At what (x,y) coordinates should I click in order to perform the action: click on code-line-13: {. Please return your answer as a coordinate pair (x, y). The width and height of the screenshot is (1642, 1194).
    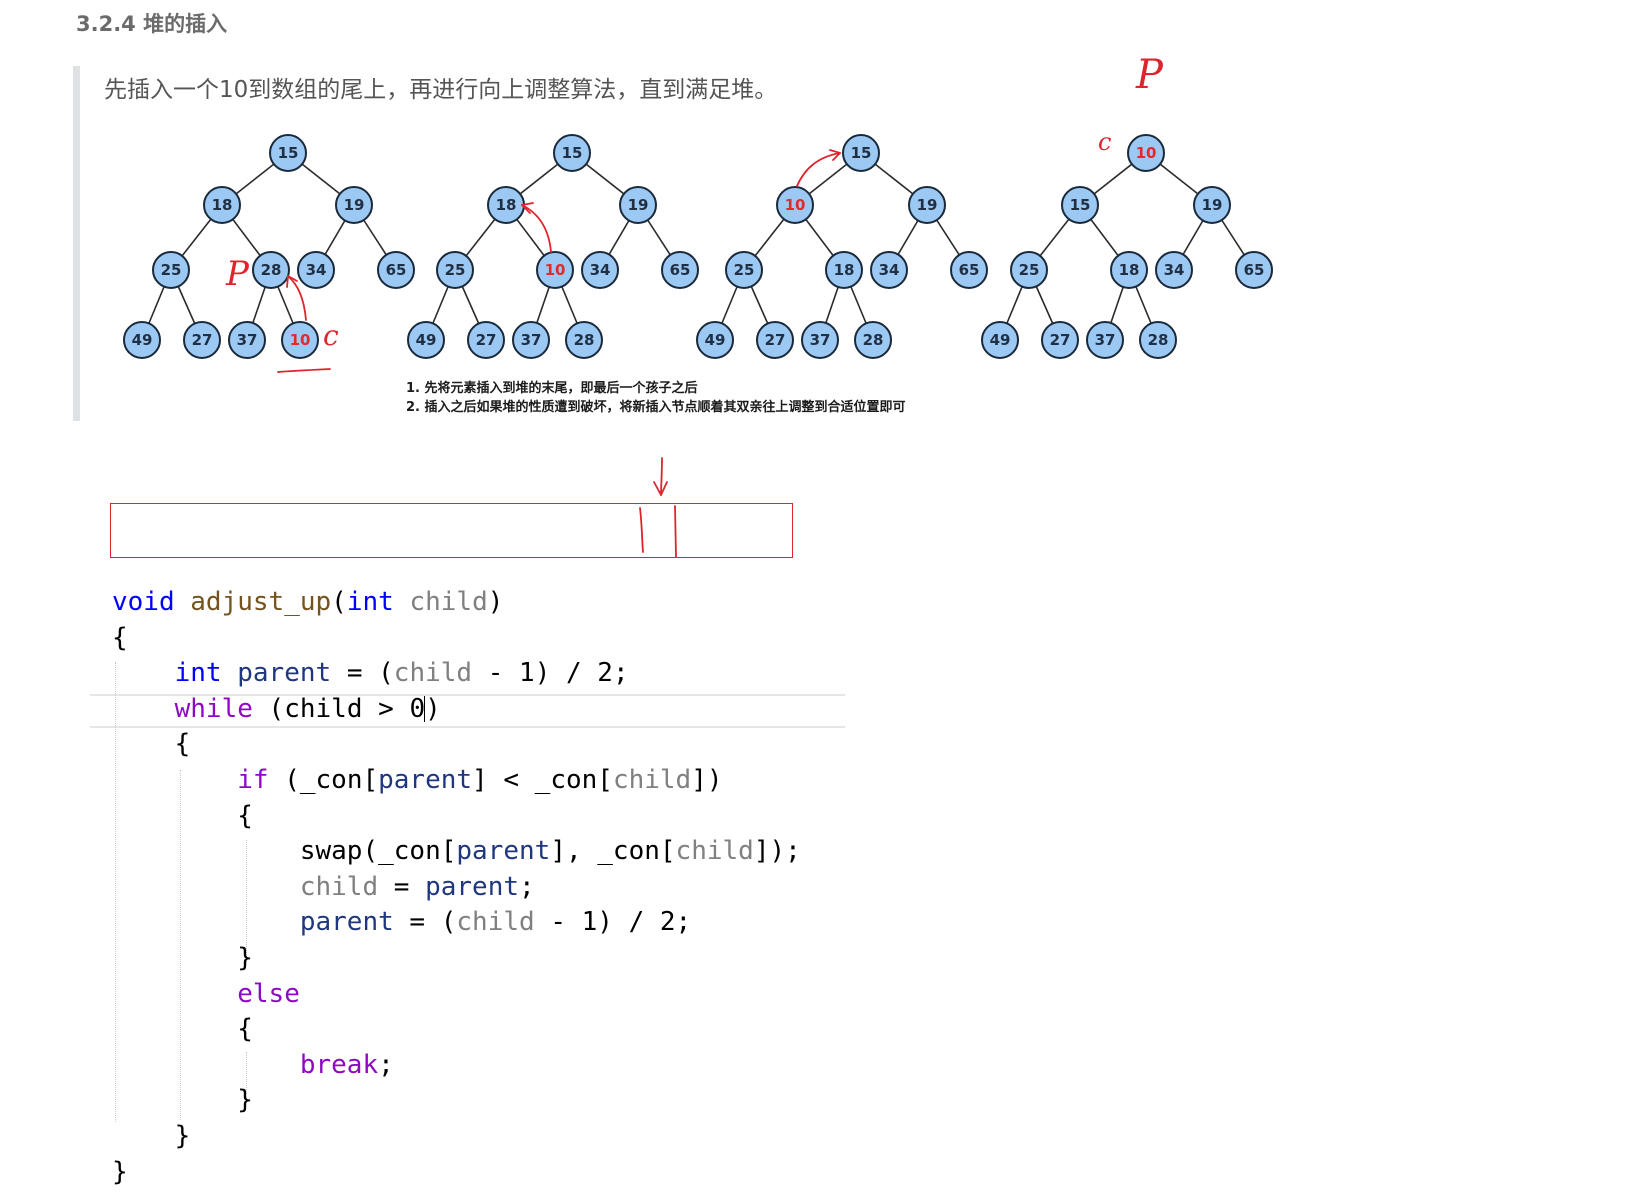
    Looking at the image, I should click on (245, 1029).